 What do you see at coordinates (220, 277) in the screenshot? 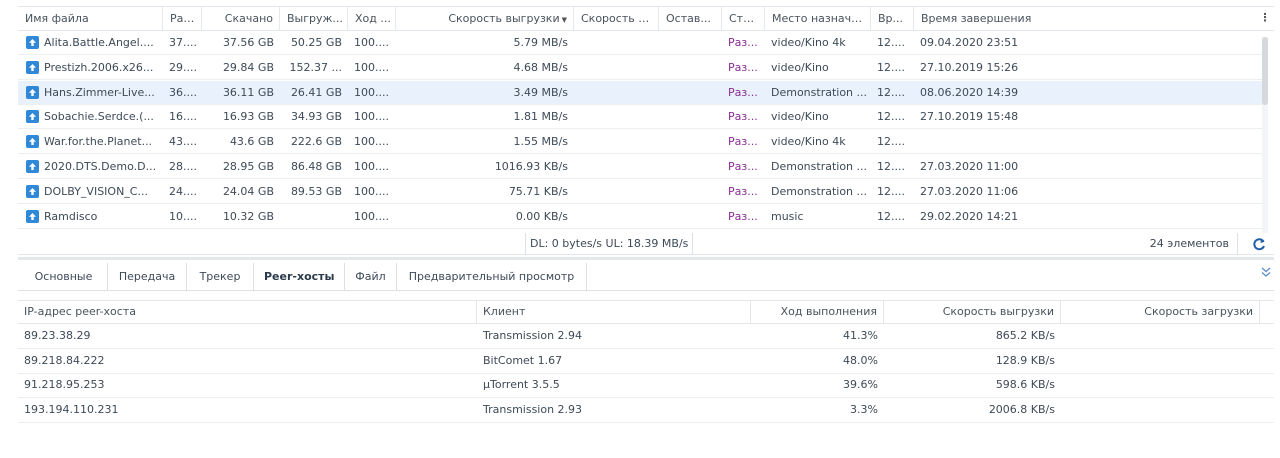
I see `tab-2: Трекер` at bounding box center [220, 277].